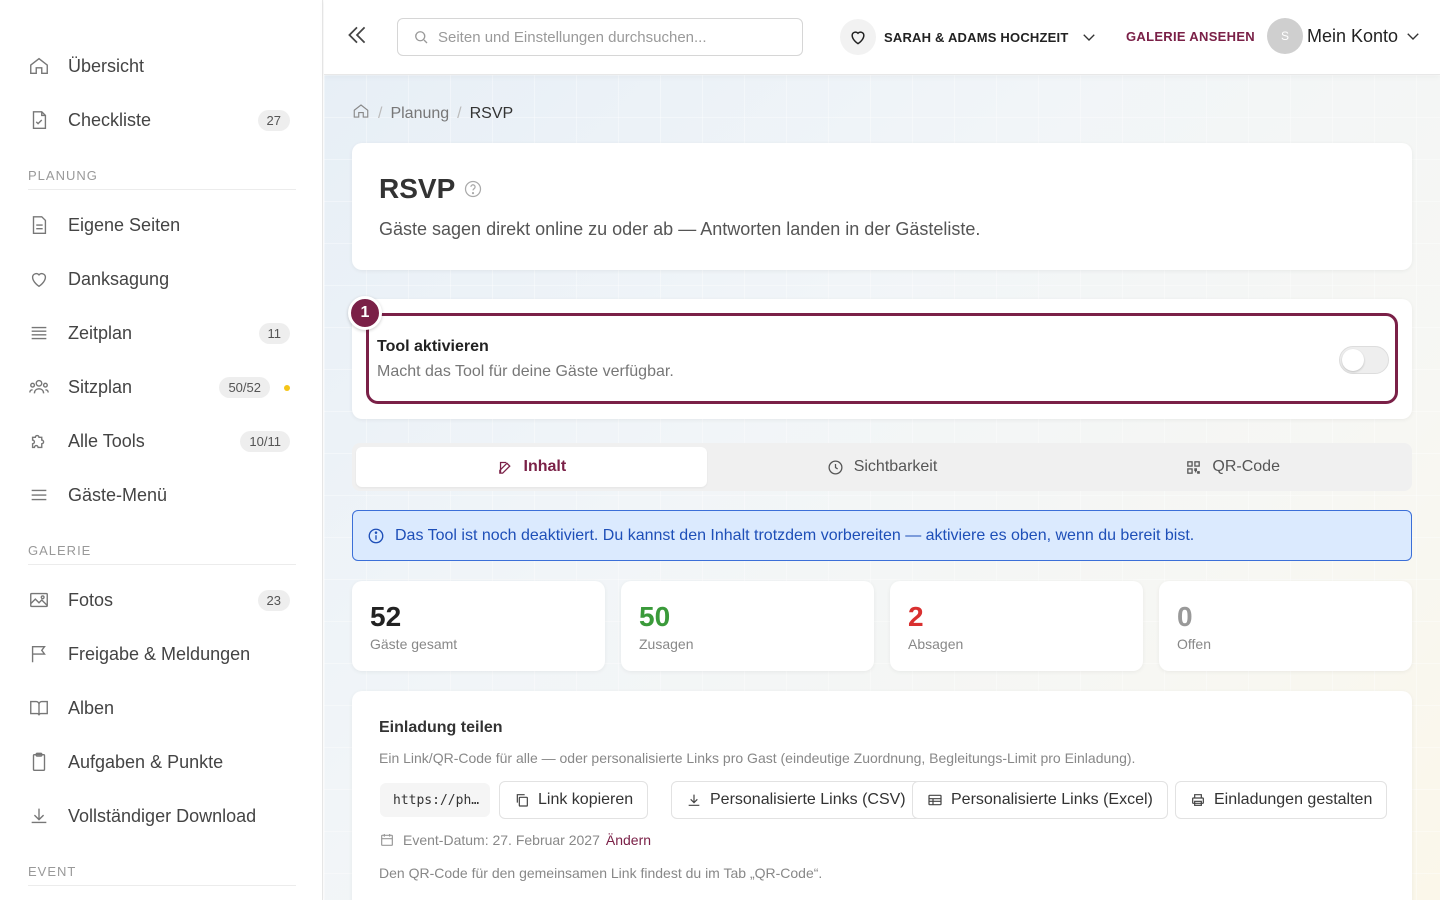 The width and height of the screenshot is (1440, 900). I want to click on change-date-link: Ändern, so click(628, 840).